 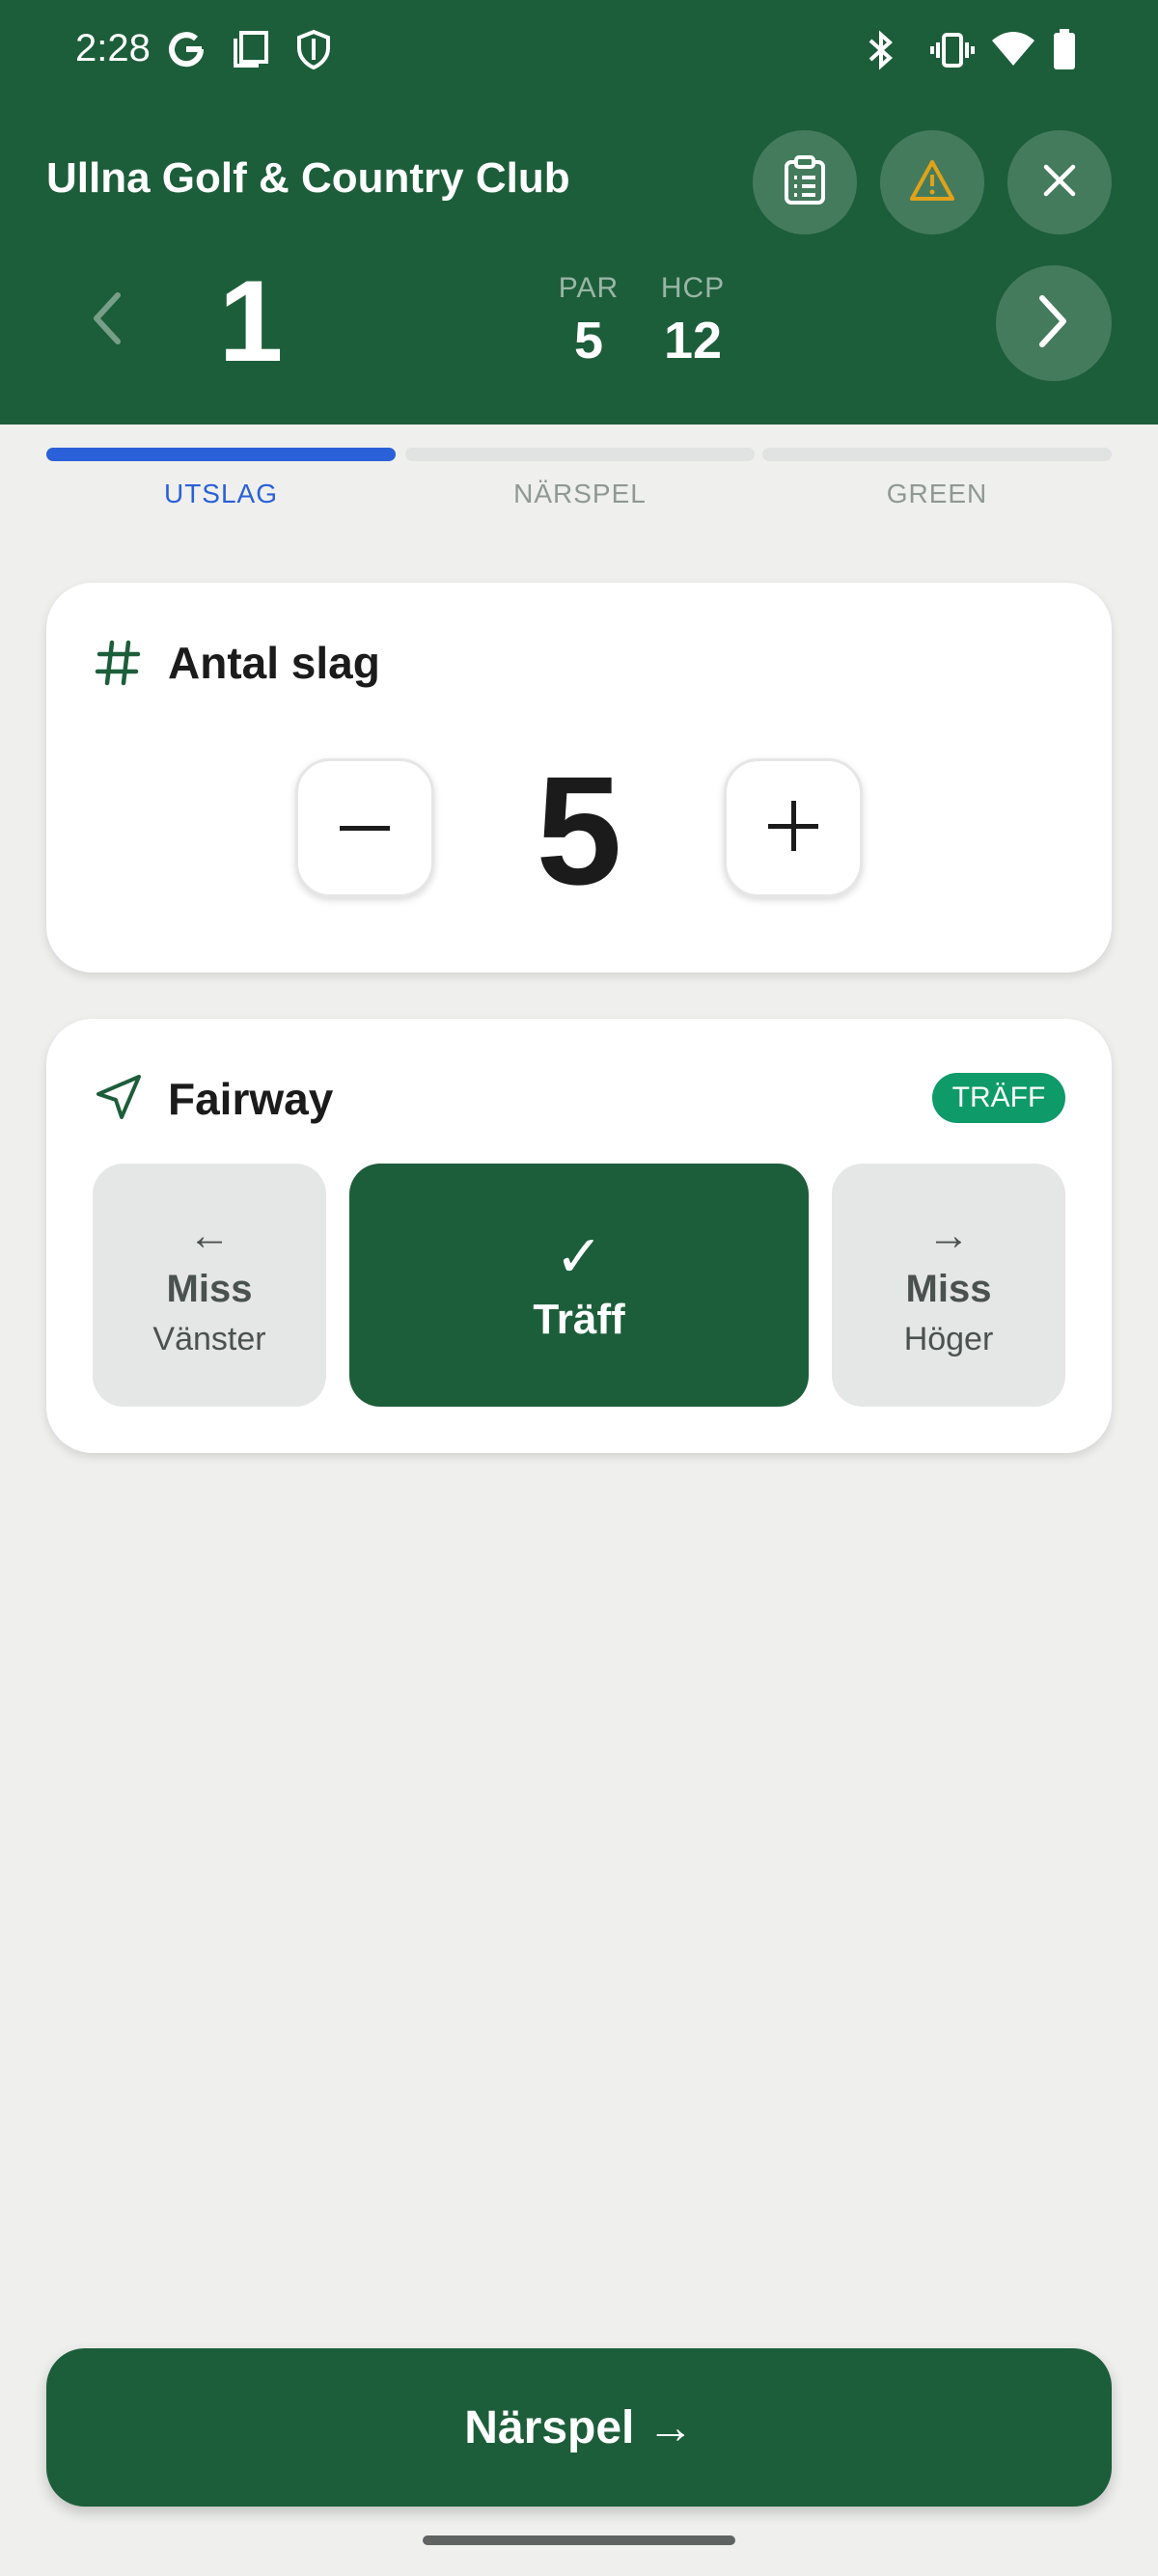 I want to click on warning-icon, so click(x=932, y=182).